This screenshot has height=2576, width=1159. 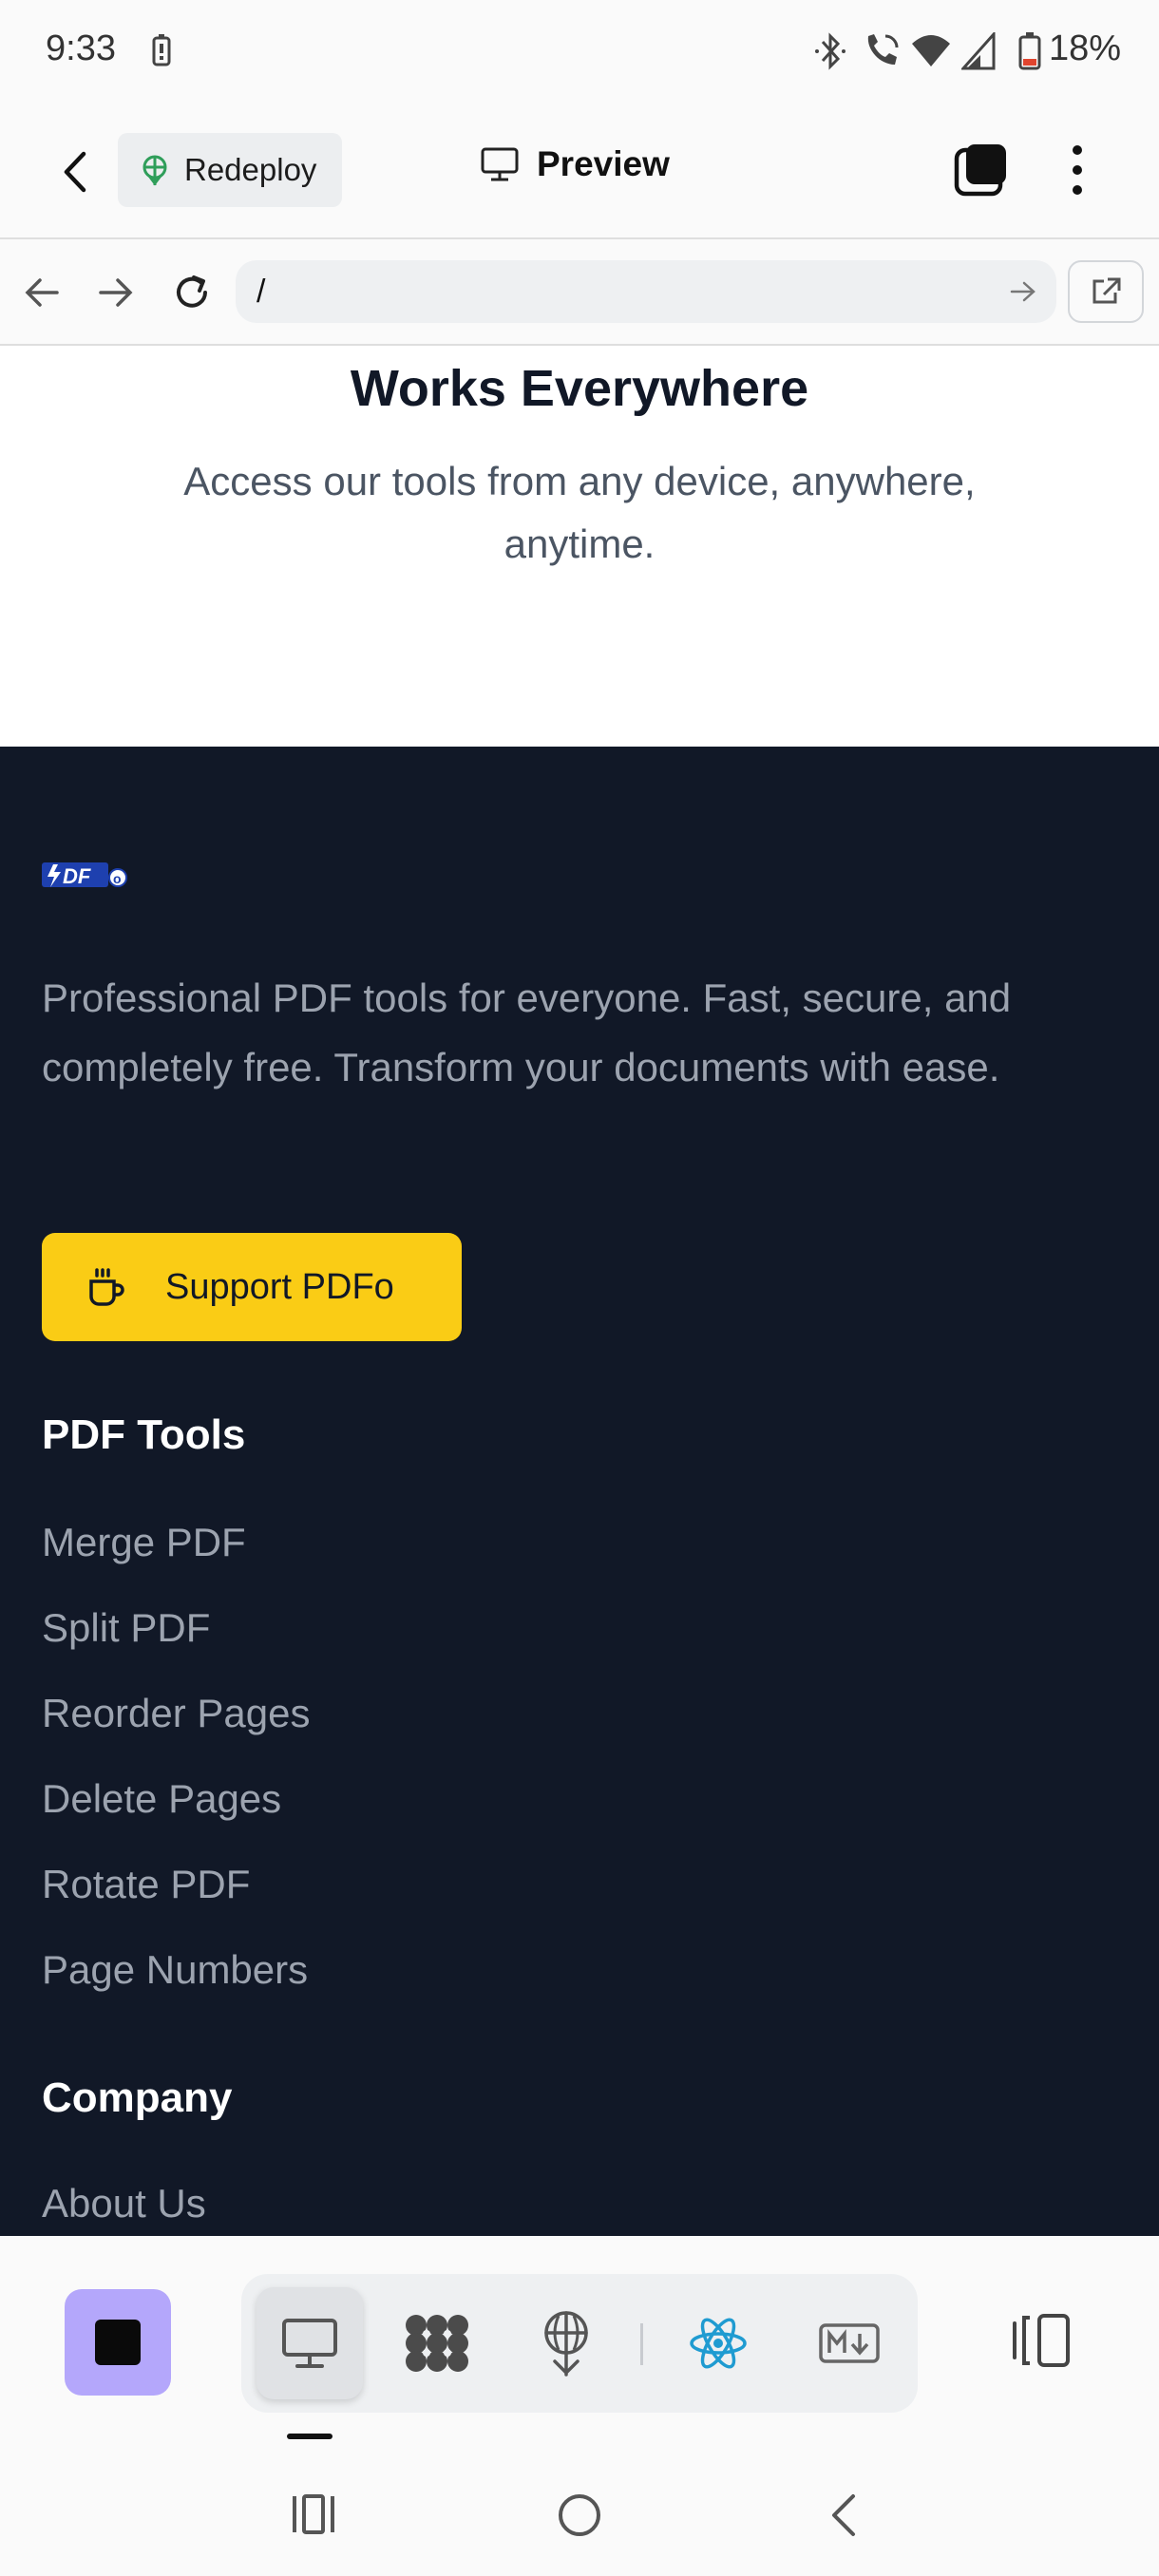 What do you see at coordinates (124, 2203) in the screenshot?
I see `footer-link-about-us: About Us` at bounding box center [124, 2203].